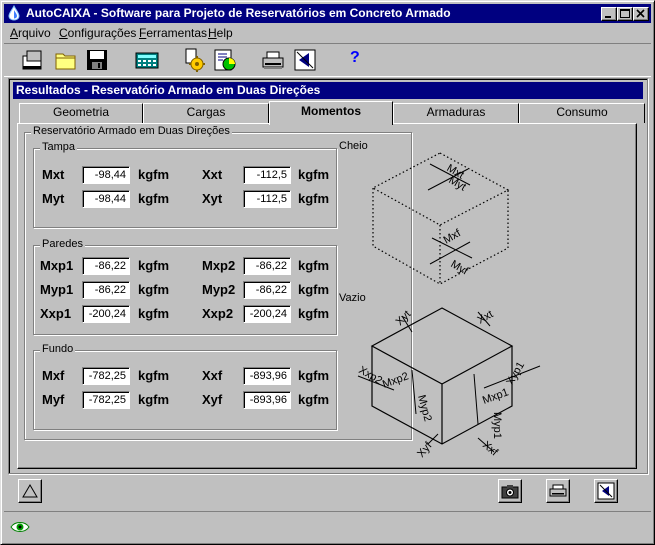  Describe the element at coordinates (220, 33) in the screenshot. I see `menu-help: Help` at that location.